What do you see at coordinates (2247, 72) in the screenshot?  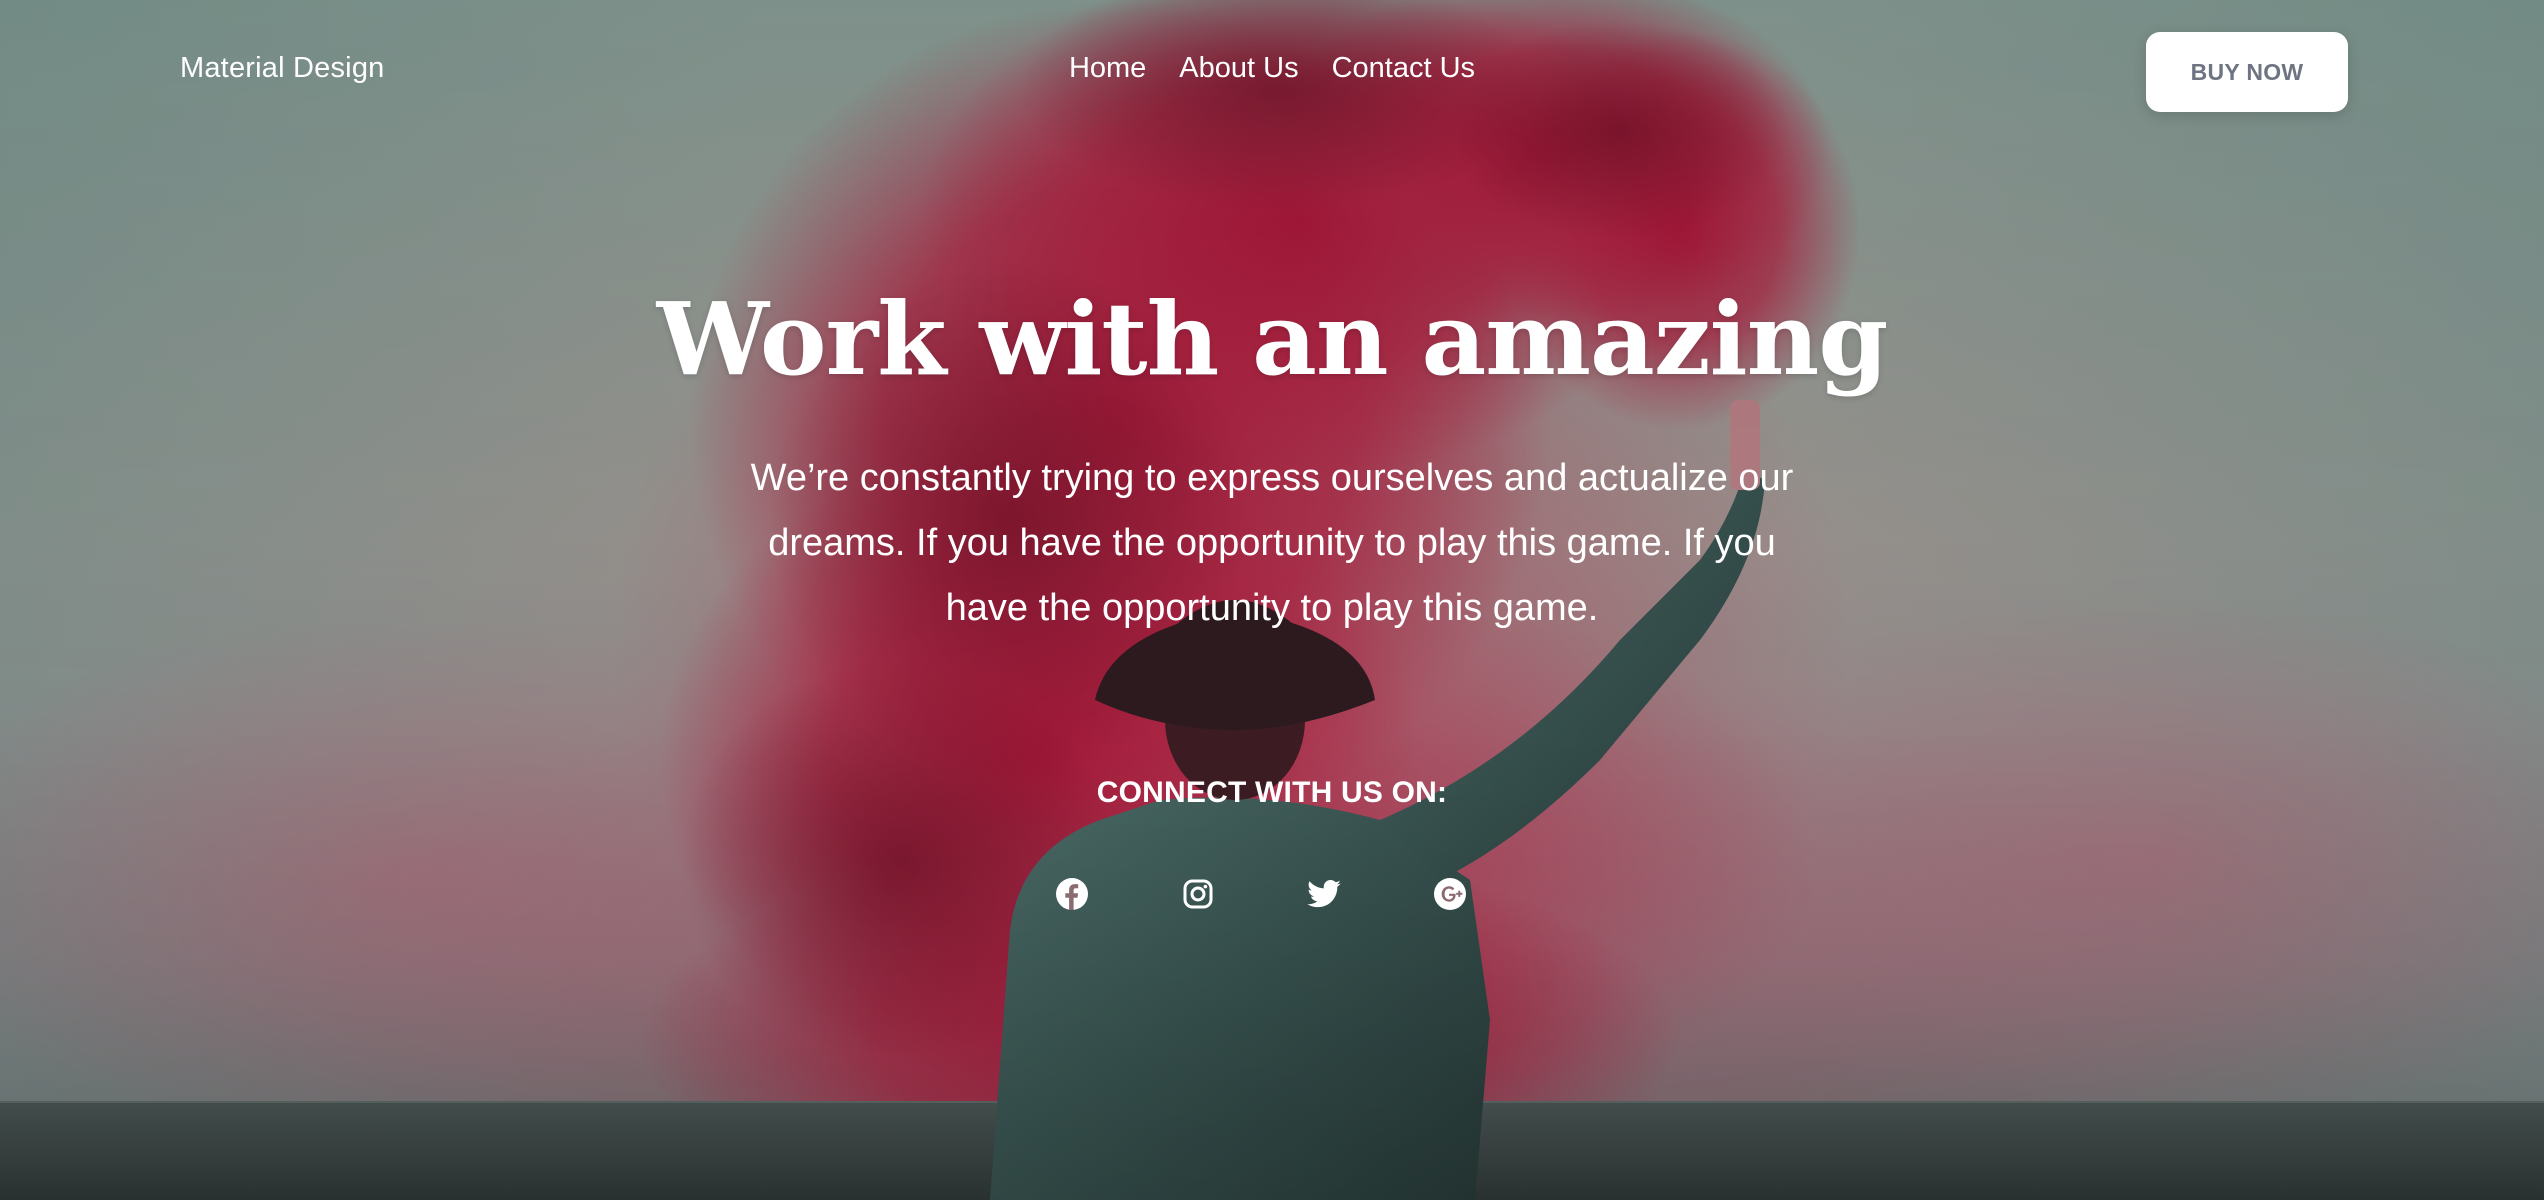 I see `buy-now-button: BUY NOW` at bounding box center [2247, 72].